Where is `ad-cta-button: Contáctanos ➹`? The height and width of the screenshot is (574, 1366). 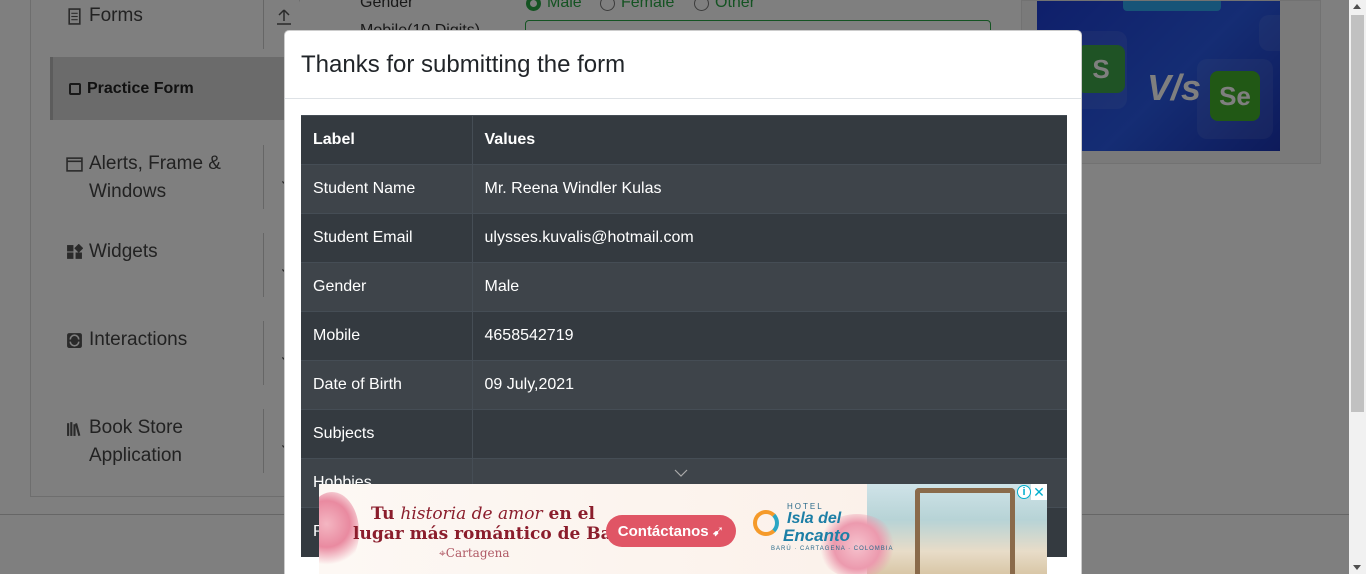
ad-cta-button: Contáctanos ➹ is located at coordinates (671, 531).